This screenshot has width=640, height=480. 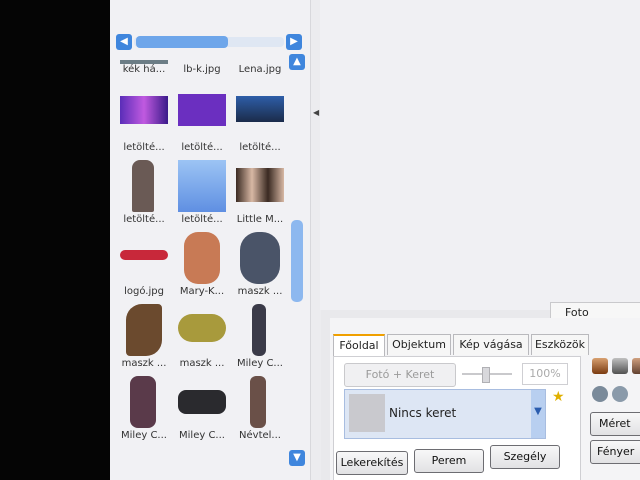 What do you see at coordinates (316, 112) in the screenshot?
I see `collapse-arrow-icon: ◀` at bounding box center [316, 112].